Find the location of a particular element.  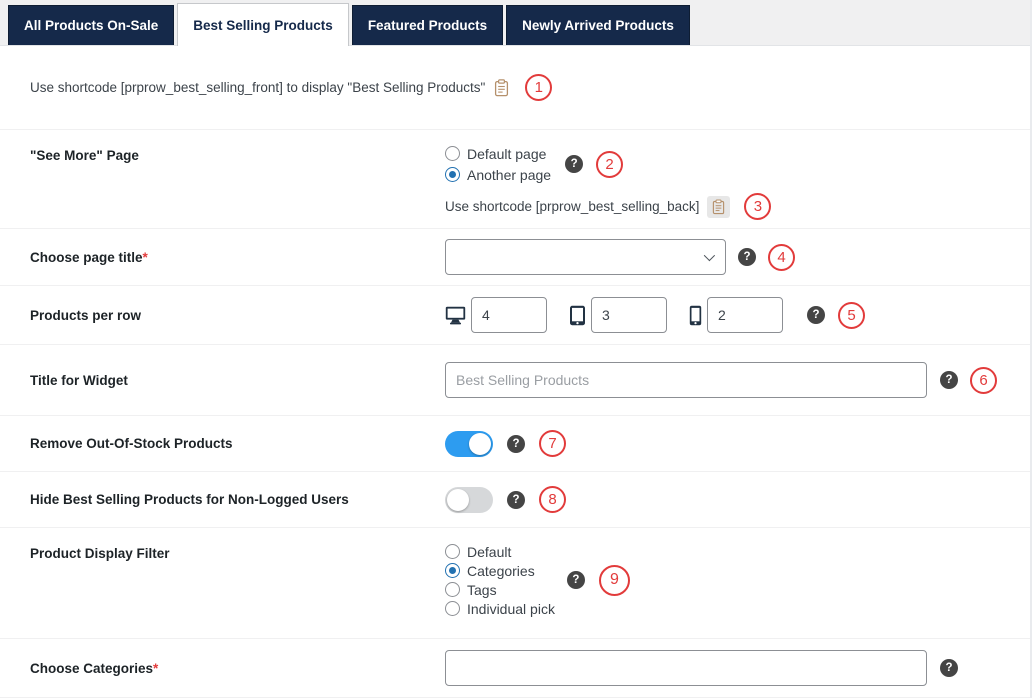

page-title-select is located at coordinates (585, 257).